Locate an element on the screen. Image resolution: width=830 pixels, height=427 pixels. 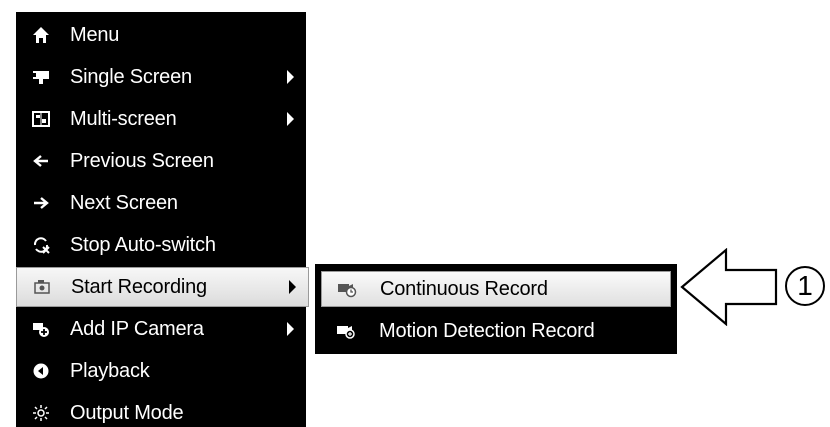
continuous-record-icon is located at coordinates (347, 289).